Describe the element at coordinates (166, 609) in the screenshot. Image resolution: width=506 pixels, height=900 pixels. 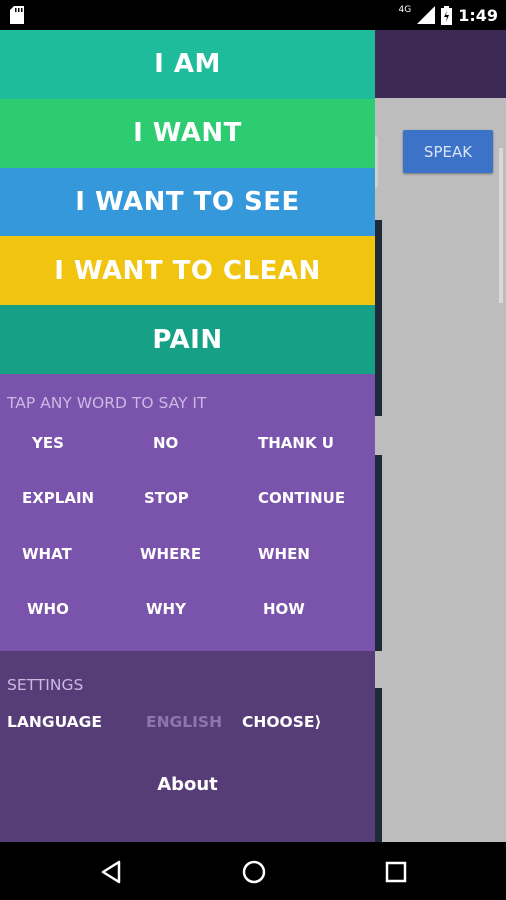
I see `word-why: WHY` at that location.